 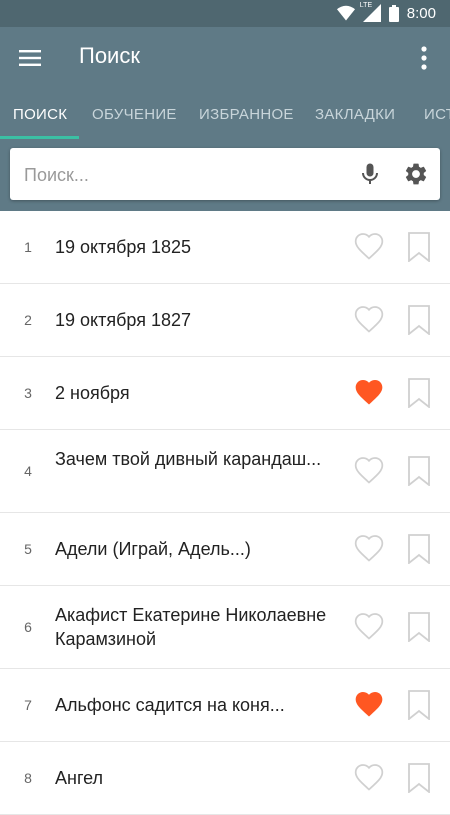 I want to click on signal-icon: LTE, so click(x=370, y=12).